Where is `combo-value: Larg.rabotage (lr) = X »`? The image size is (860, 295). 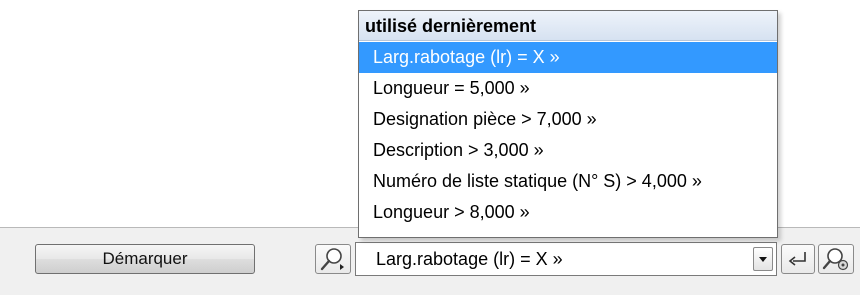 combo-value: Larg.rabotage (lr) = X » is located at coordinates (469, 259).